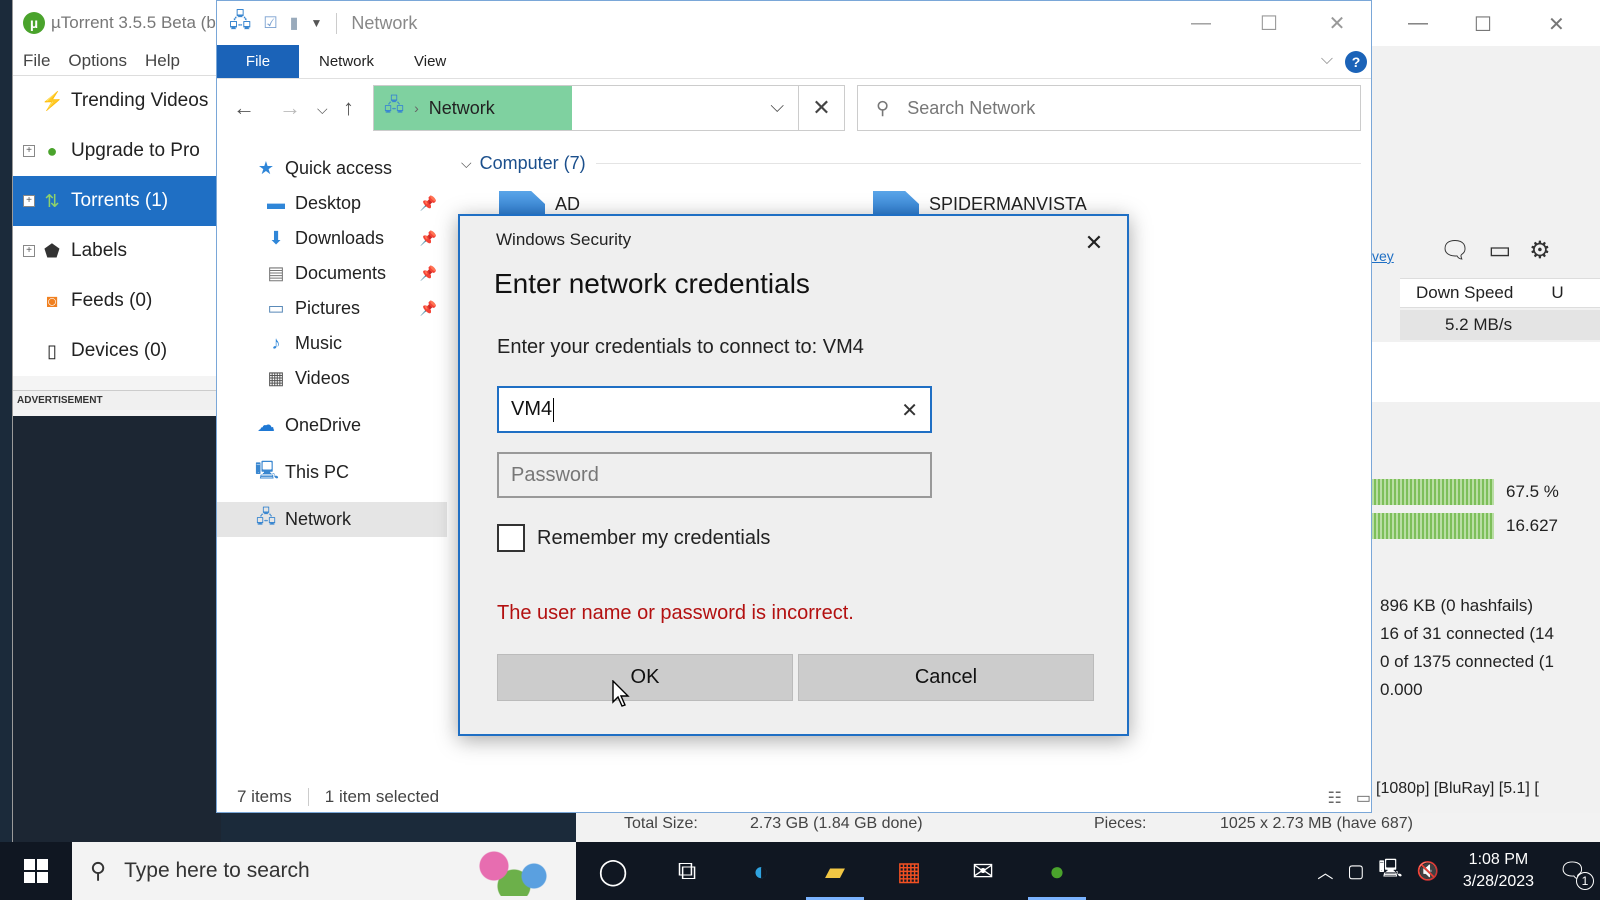 The height and width of the screenshot is (900, 1600). Describe the element at coordinates (714, 409) in the screenshot. I see `username-field: VM4 ✕` at that location.